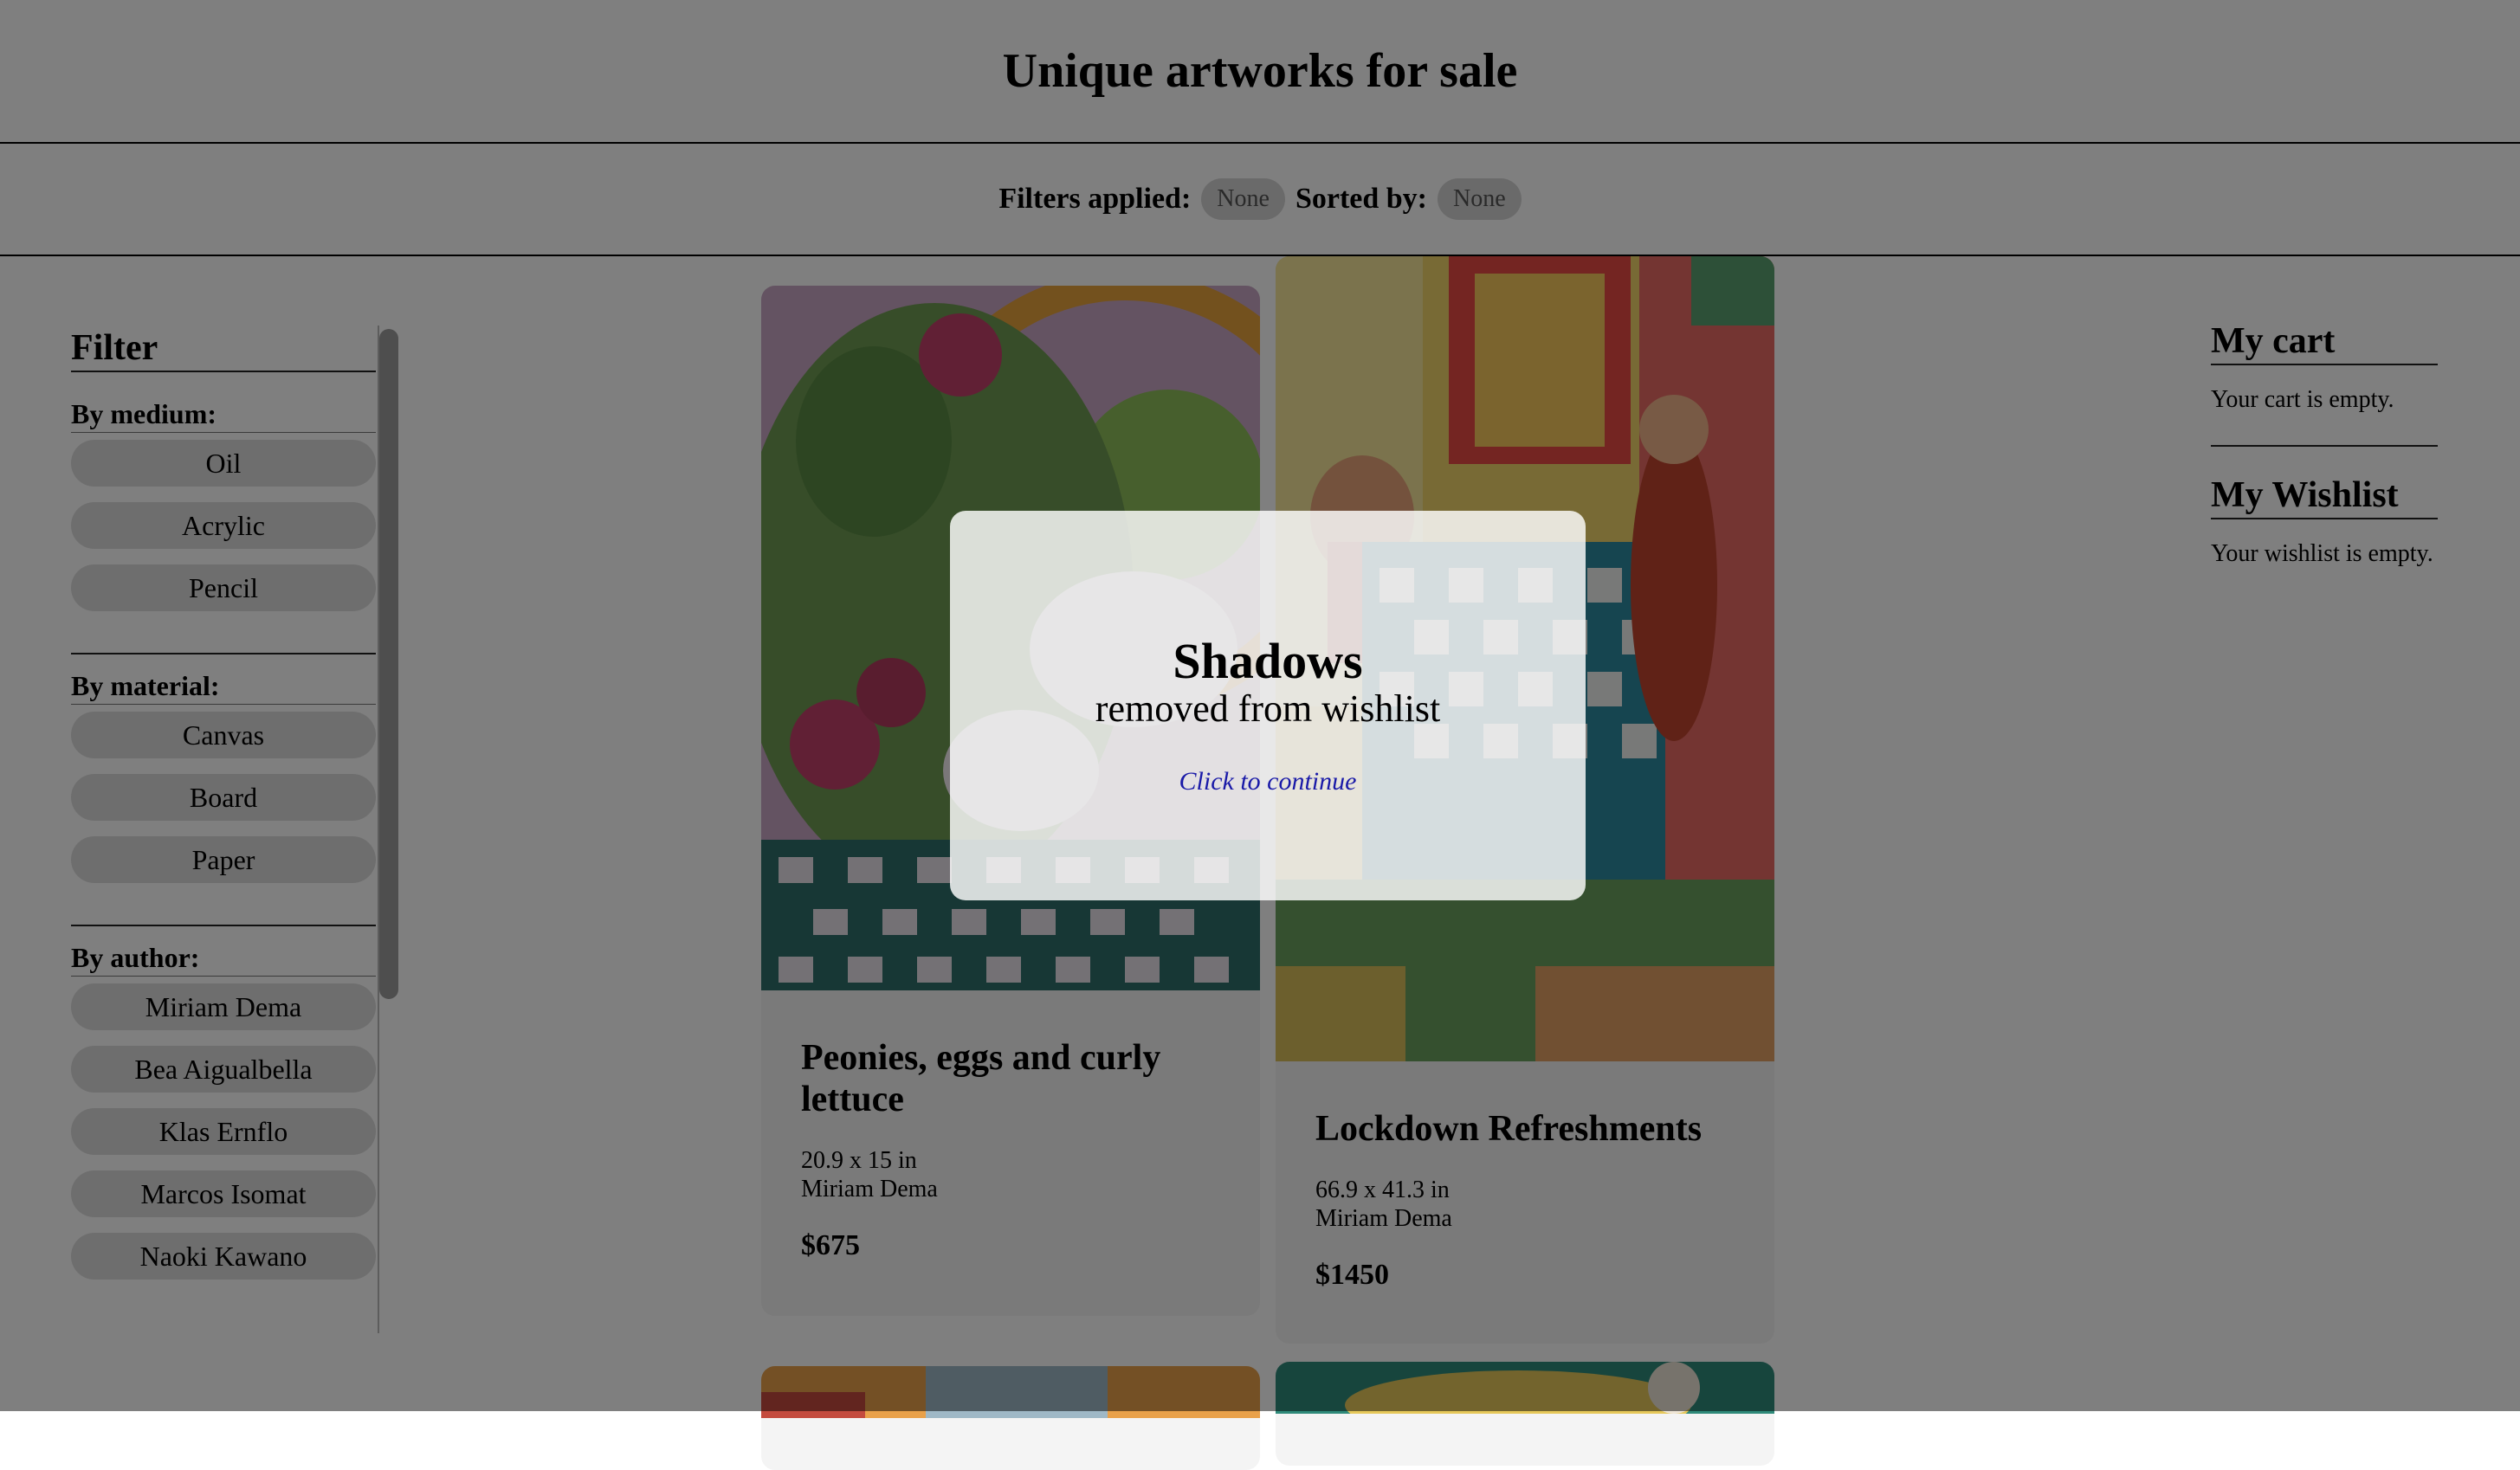  What do you see at coordinates (1268, 661) in the screenshot?
I see `modal-artwork-title: Shadows` at bounding box center [1268, 661].